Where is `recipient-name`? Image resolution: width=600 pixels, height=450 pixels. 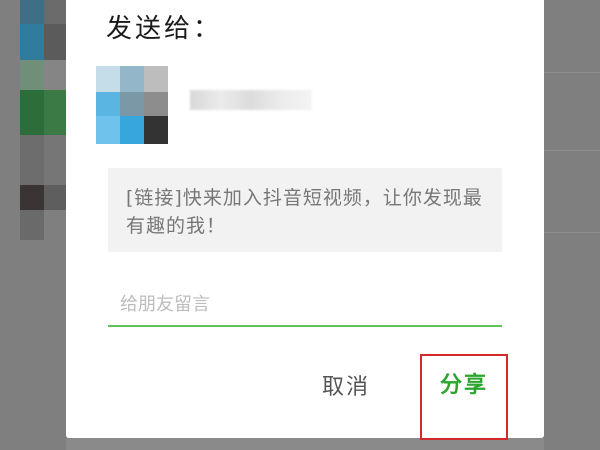
recipient-name is located at coordinates (251, 100).